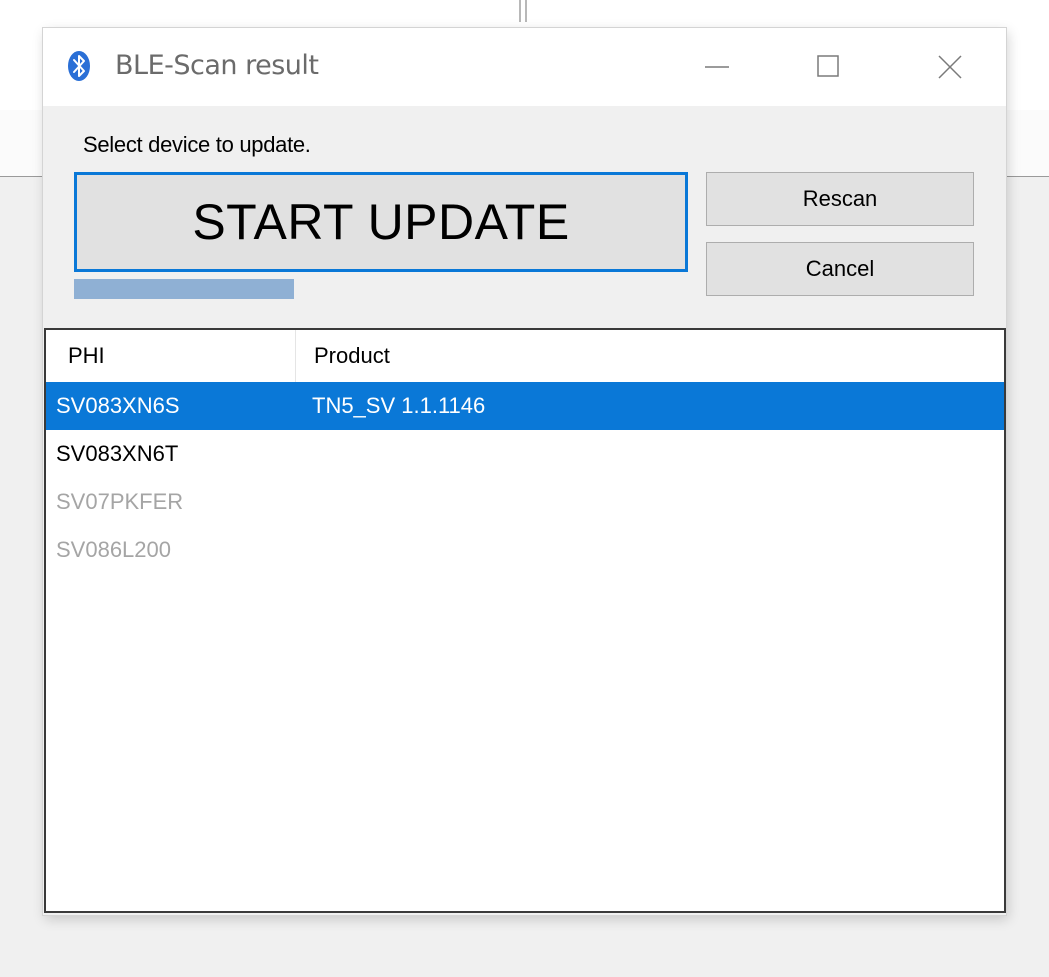  Describe the element at coordinates (197, 144) in the screenshot. I see `instruction-text: Select device to update.` at that location.